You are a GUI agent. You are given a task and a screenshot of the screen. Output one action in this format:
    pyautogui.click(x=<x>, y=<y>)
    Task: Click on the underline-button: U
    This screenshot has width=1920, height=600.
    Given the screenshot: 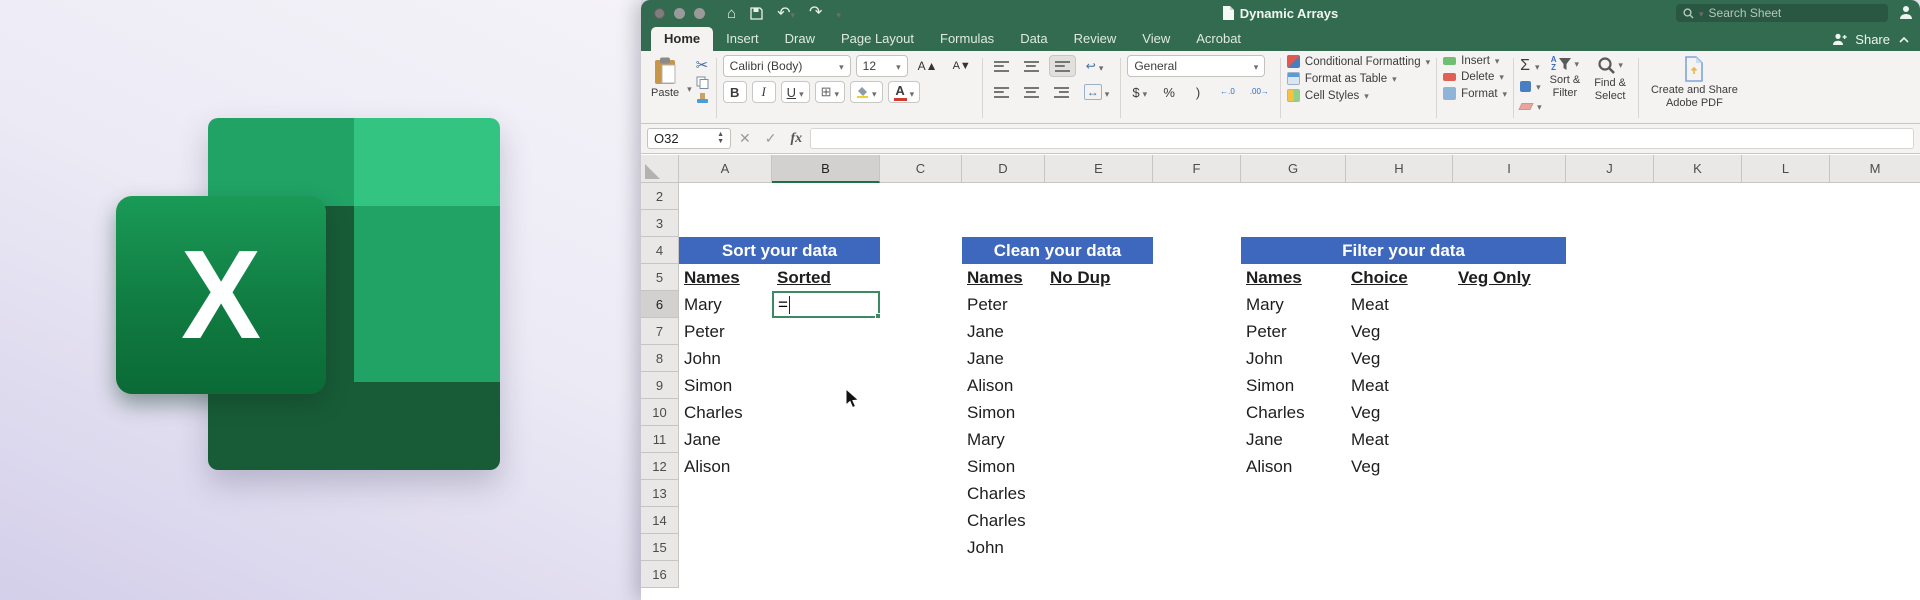 What is the action you would take?
    pyautogui.click(x=795, y=92)
    